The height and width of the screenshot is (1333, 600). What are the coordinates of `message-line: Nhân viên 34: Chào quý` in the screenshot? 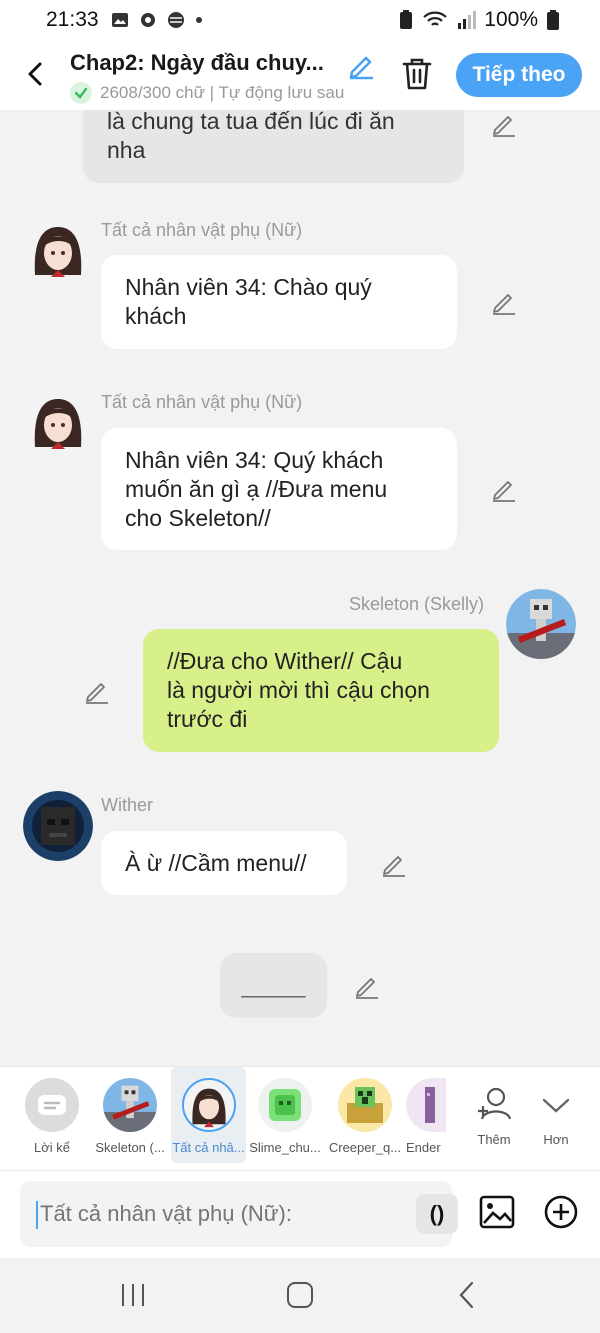 It's located at (248, 287).